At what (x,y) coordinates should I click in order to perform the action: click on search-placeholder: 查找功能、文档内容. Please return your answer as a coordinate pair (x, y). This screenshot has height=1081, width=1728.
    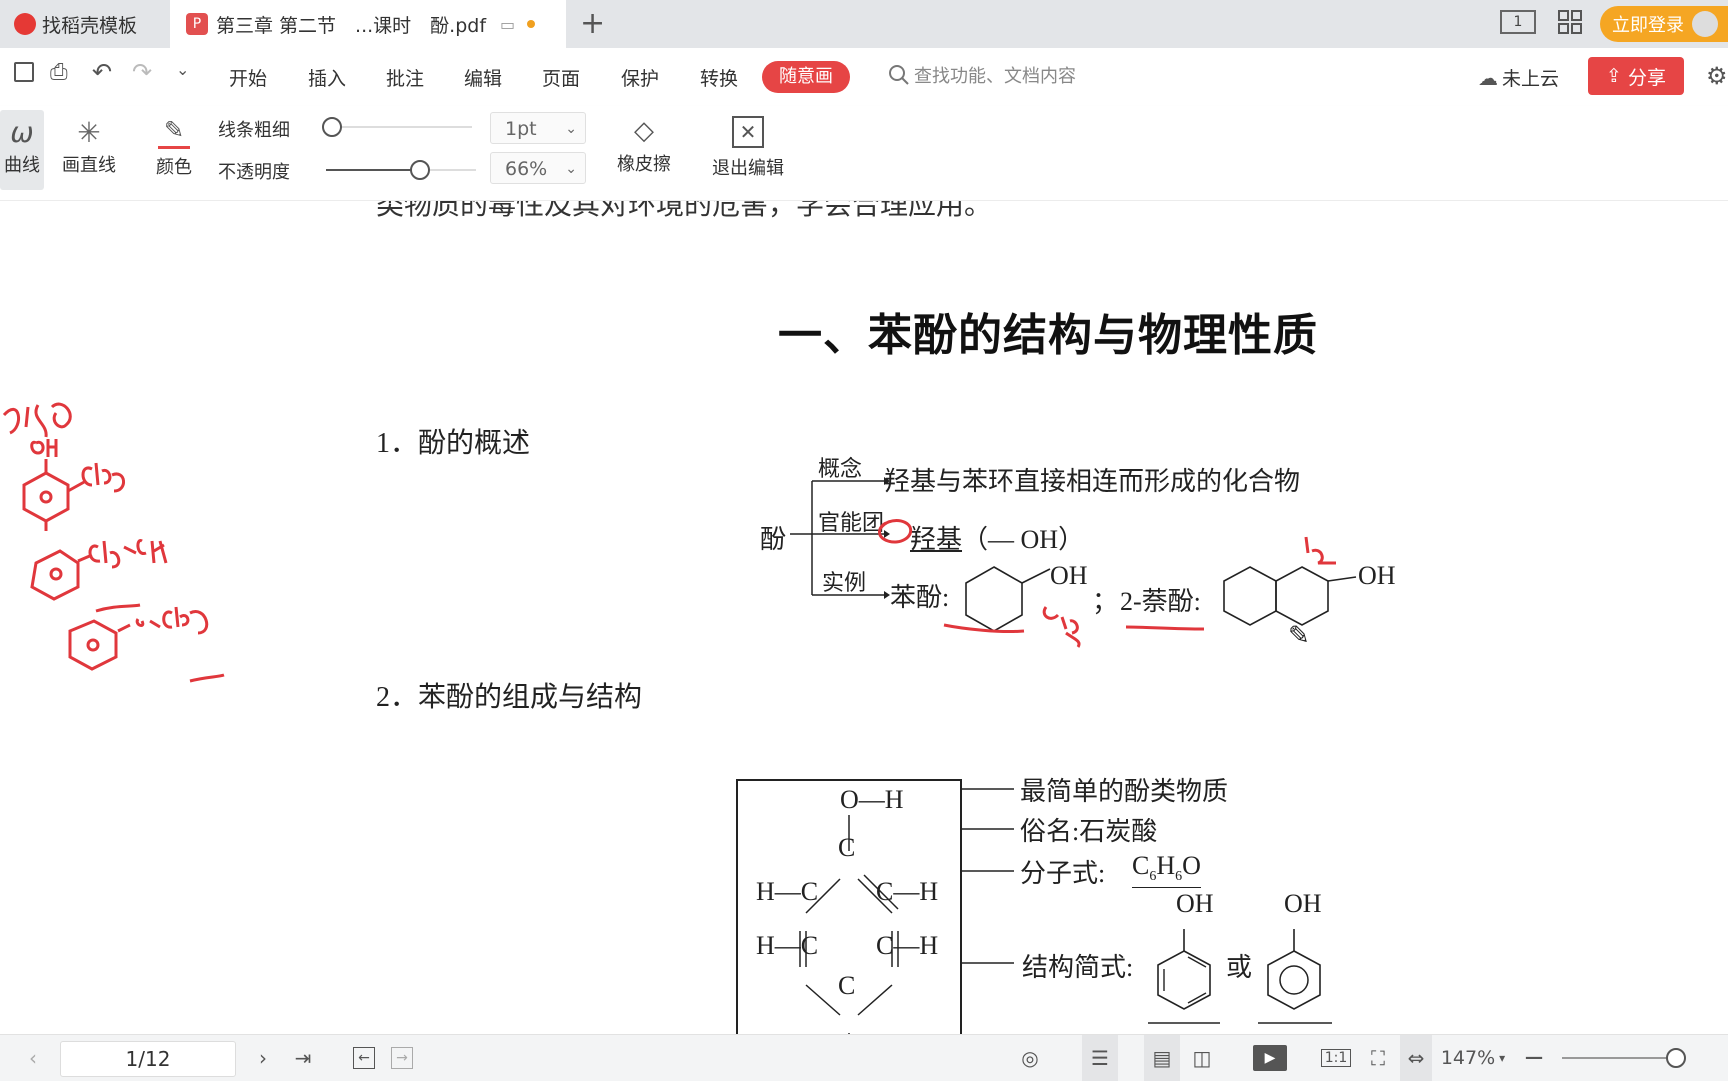
    Looking at the image, I should click on (995, 76).